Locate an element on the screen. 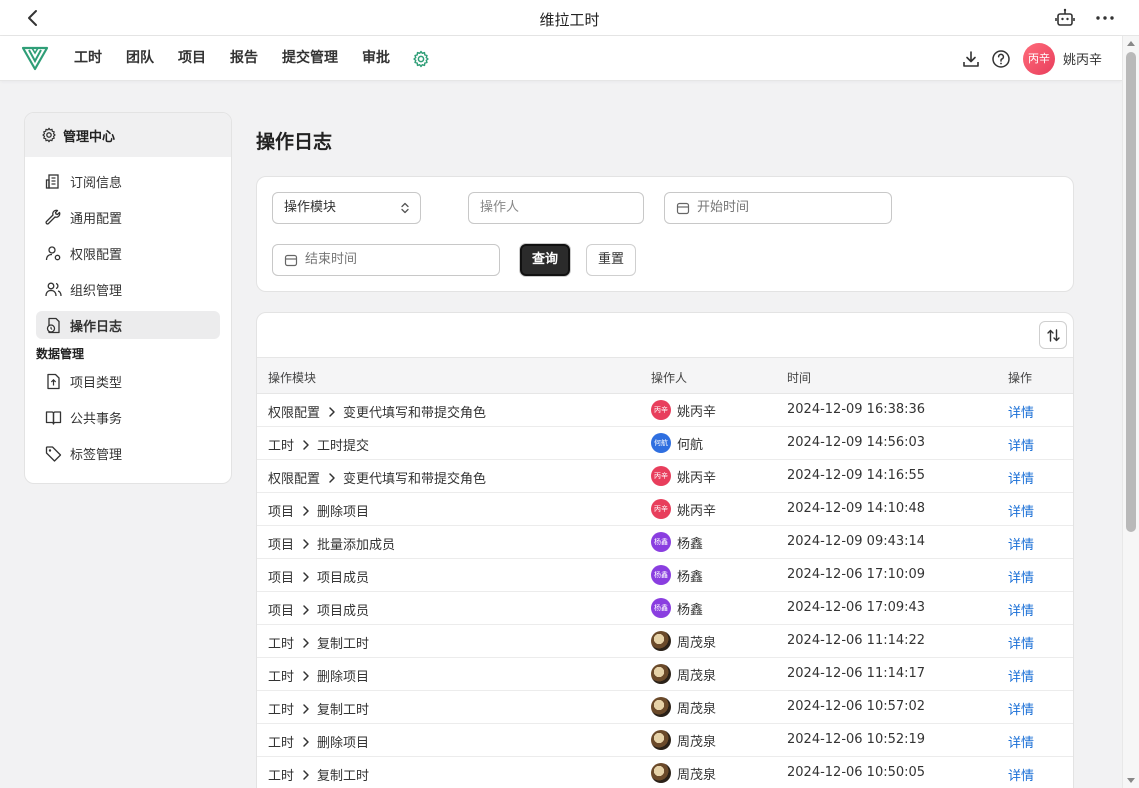 The width and height of the screenshot is (1139, 788). filter-panel: 操作模块 操作人 开始时间 结束时间 查询 重置 is located at coordinates (665, 234).